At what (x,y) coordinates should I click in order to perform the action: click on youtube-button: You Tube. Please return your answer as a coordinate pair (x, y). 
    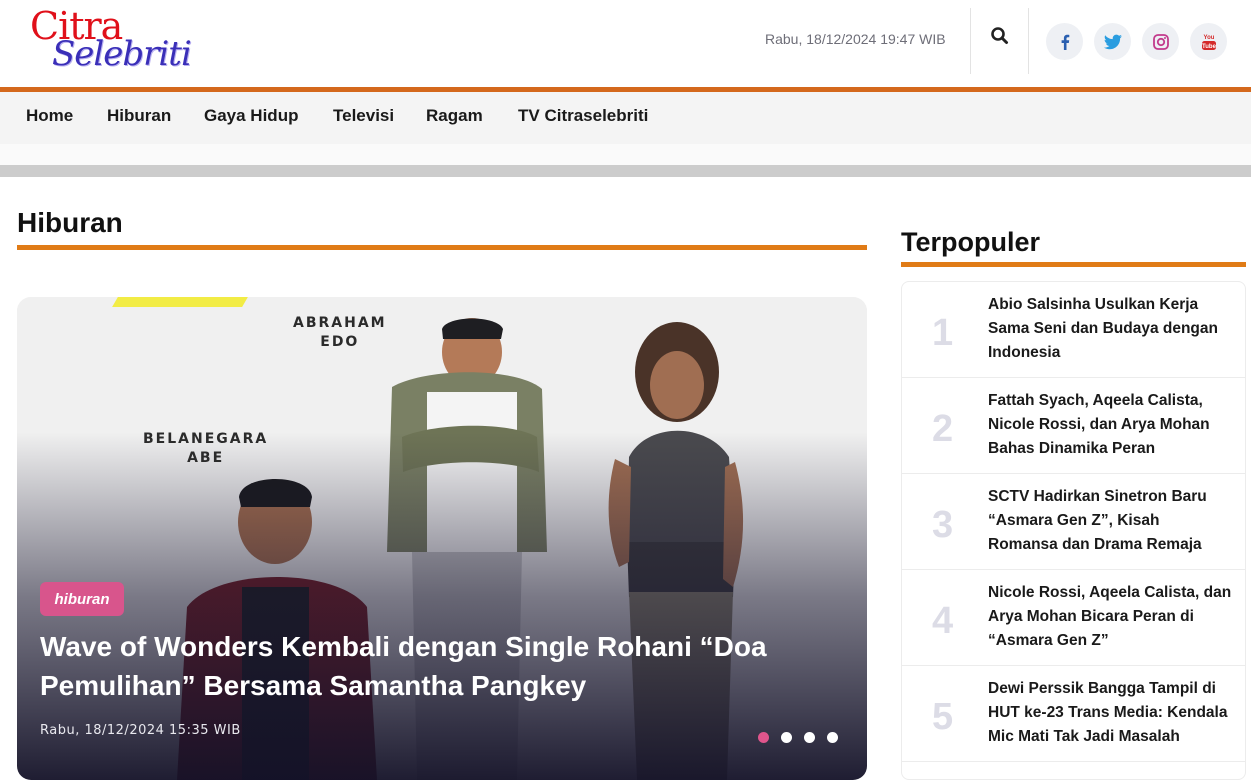
    Looking at the image, I should click on (1208, 41).